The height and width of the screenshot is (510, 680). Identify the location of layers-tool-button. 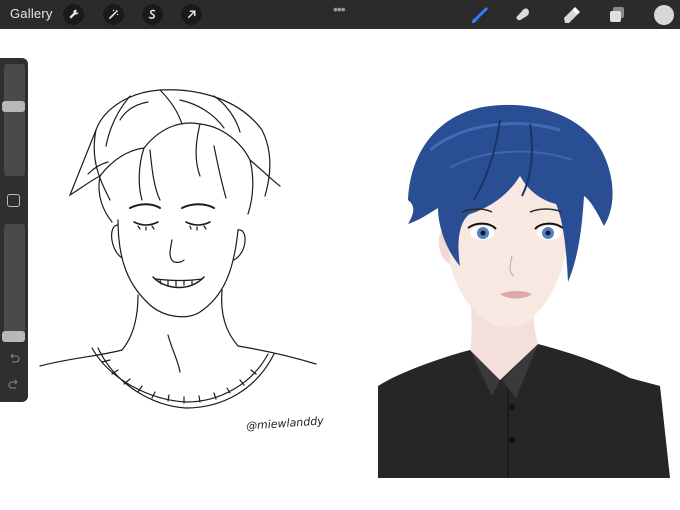
(617, 15).